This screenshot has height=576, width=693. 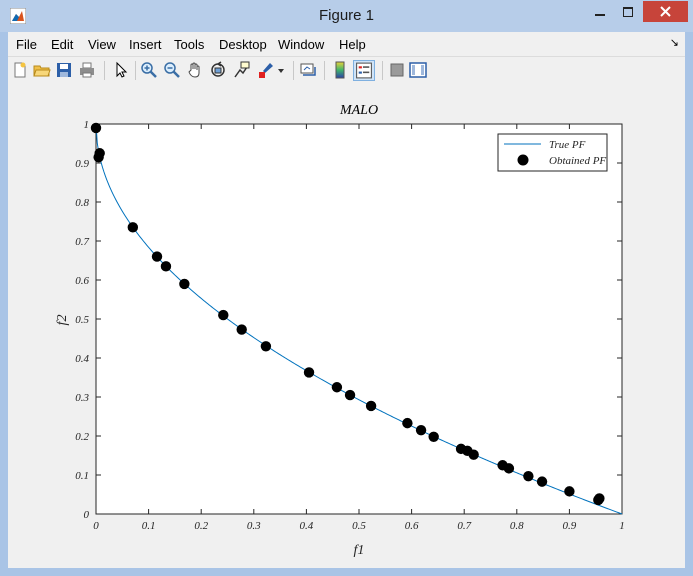 What do you see at coordinates (418, 70) in the screenshot?
I see `show-plot-tools-icon` at bounding box center [418, 70].